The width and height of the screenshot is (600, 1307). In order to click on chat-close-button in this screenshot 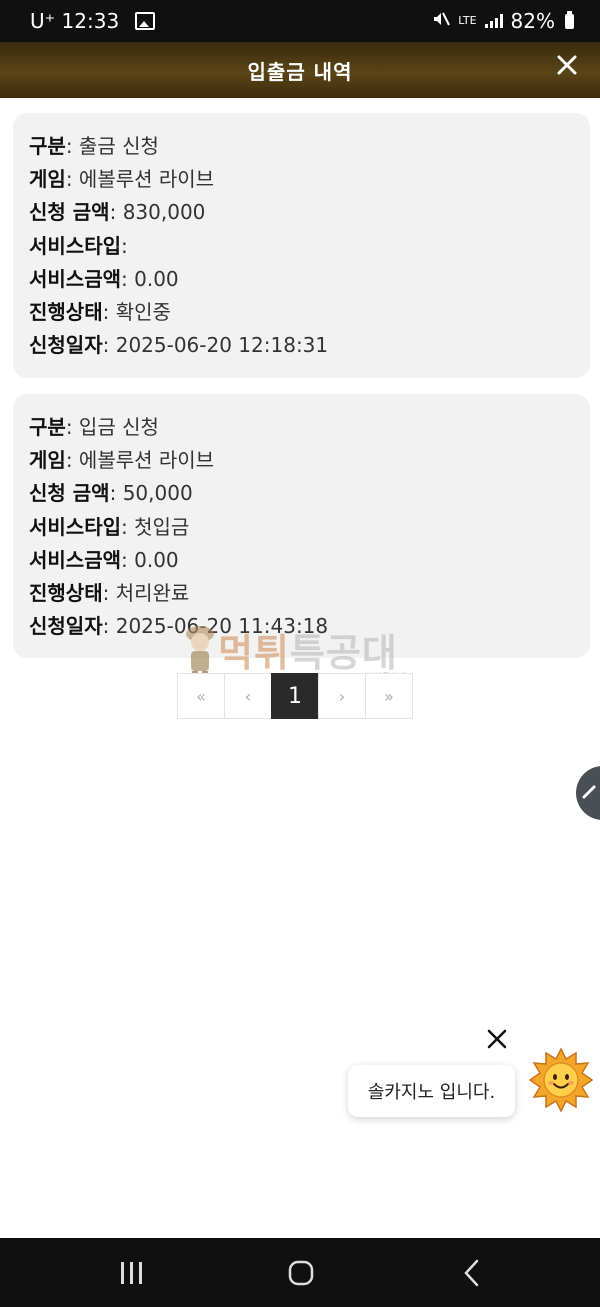, I will do `click(497, 1039)`.